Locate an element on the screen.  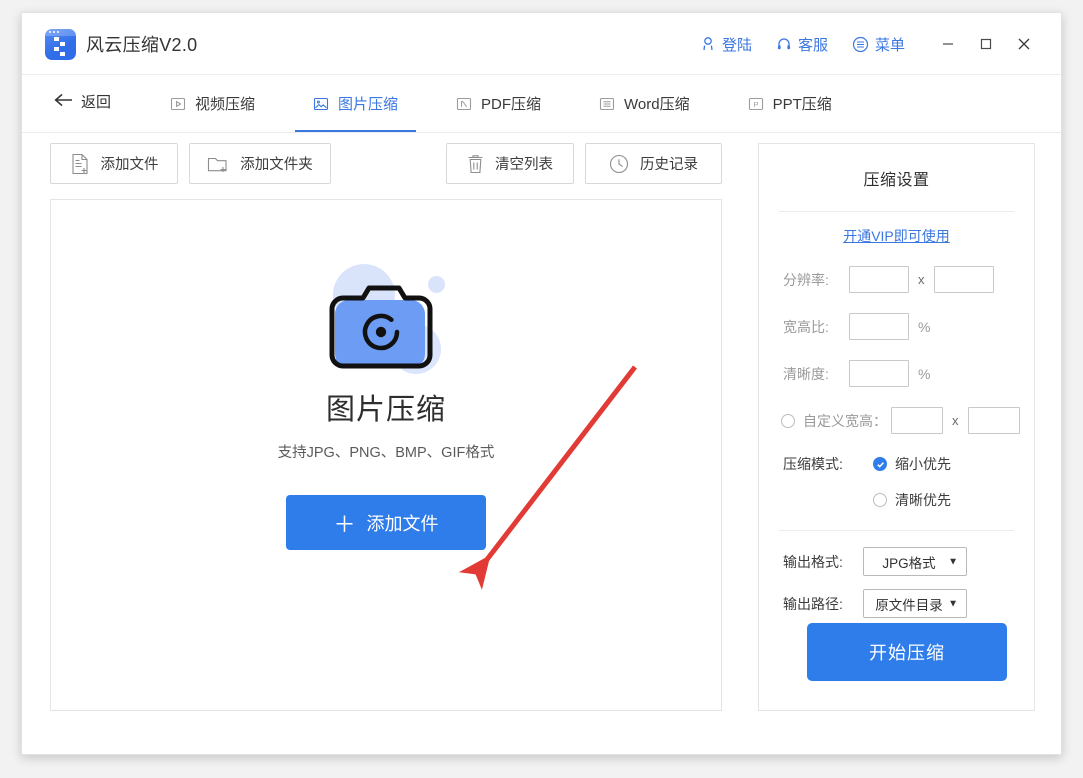
clear-list-label: 清空列表 is located at coordinates (524, 165).